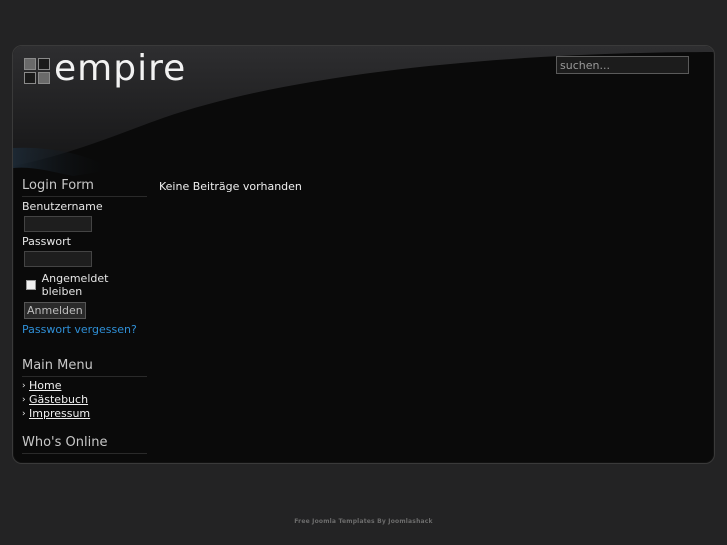  What do you see at coordinates (46, 241) in the screenshot?
I see `password-label: Passwort` at bounding box center [46, 241].